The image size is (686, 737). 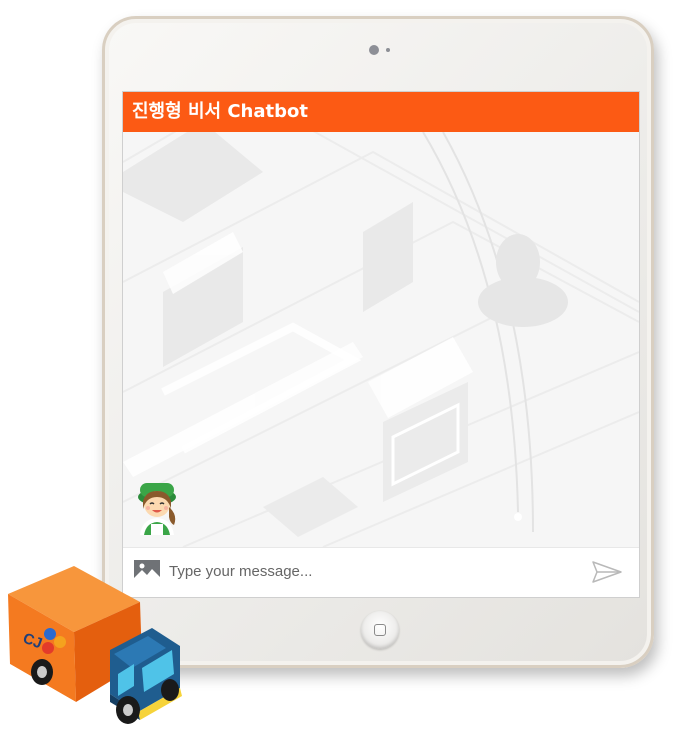 What do you see at coordinates (369, 571) in the screenshot?
I see `message-input` at bounding box center [369, 571].